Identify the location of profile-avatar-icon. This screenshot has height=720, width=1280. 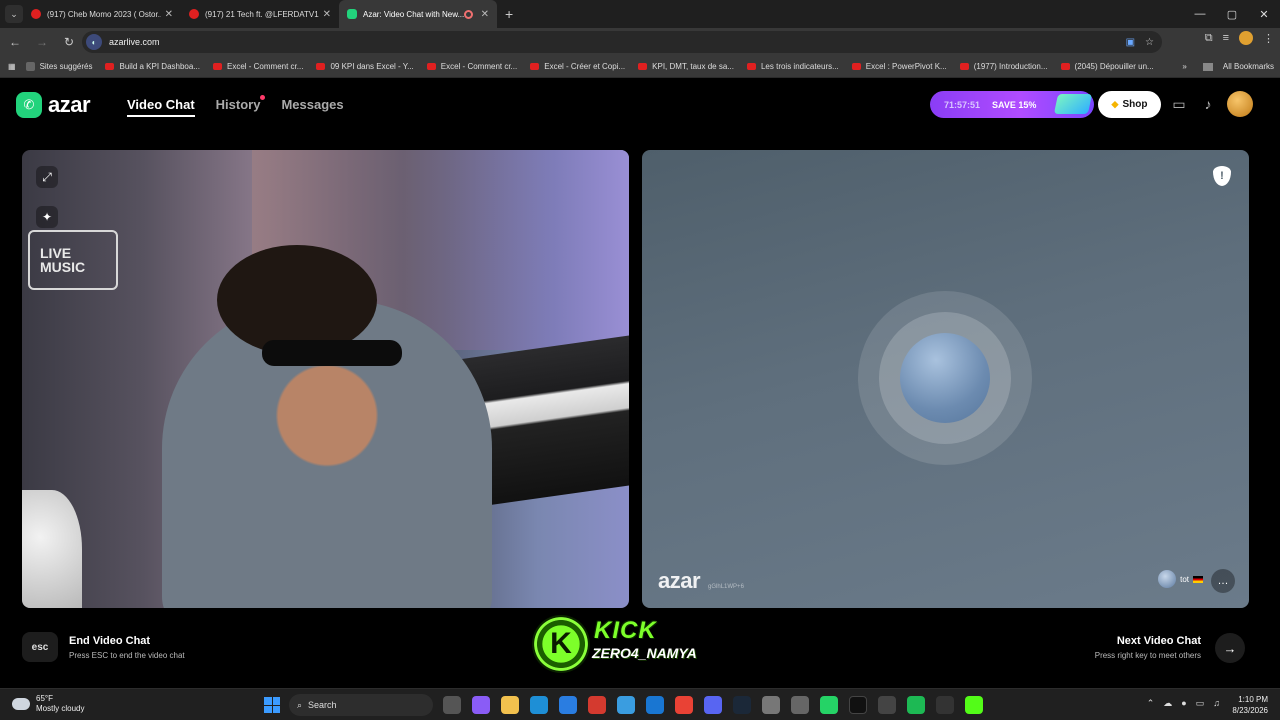
(1246, 38).